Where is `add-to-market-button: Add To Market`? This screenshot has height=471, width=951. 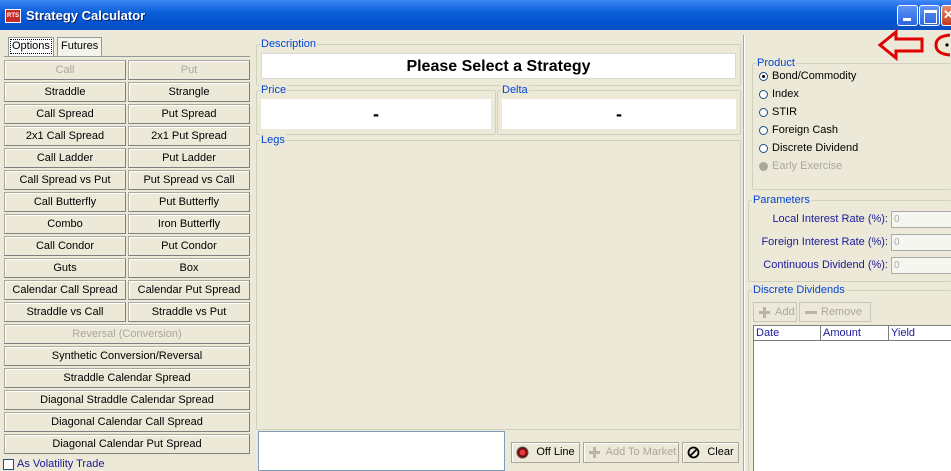 add-to-market-button: Add To Market is located at coordinates (631, 452).